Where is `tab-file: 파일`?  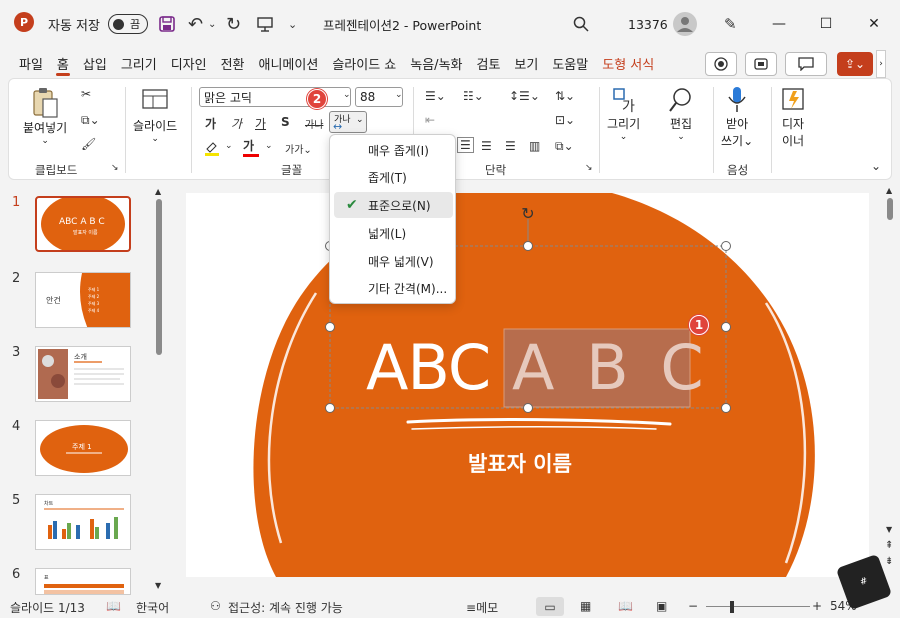
tab-file: 파일 is located at coordinates (31, 63).